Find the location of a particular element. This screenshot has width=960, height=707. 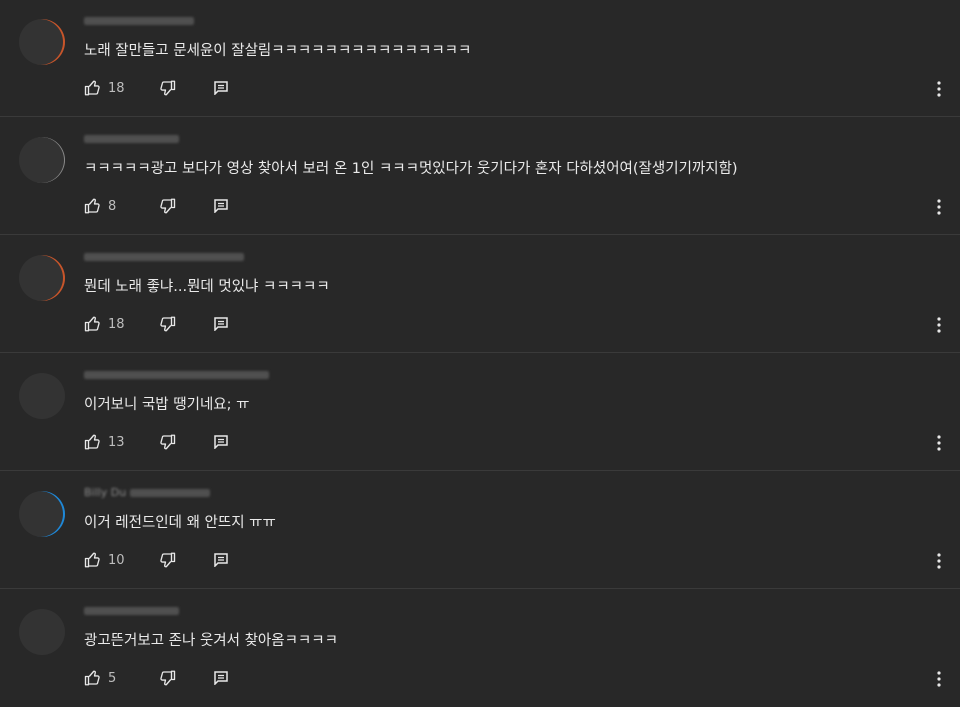

comment-actions: 10 is located at coordinates (514, 562).